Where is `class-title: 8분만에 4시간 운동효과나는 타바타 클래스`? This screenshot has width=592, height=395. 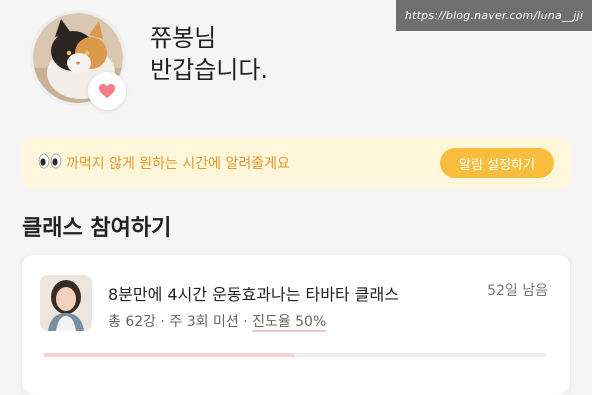
class-title: 8분만에 4시간 운동효과나는 타바타 클래스 is located at coordinates (253, 293).